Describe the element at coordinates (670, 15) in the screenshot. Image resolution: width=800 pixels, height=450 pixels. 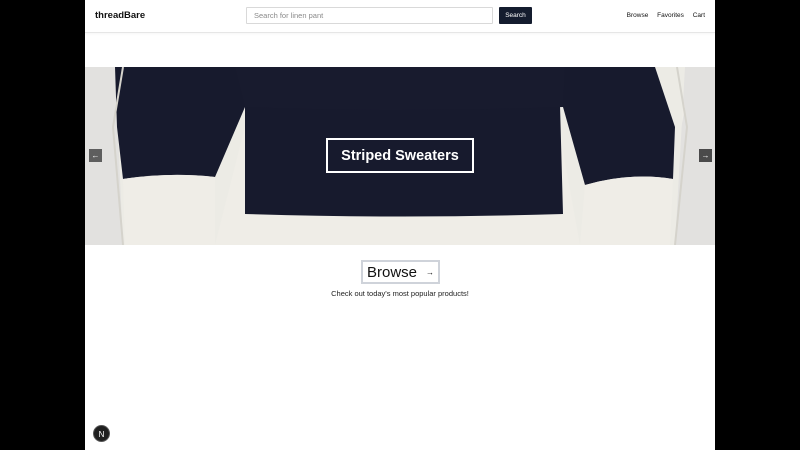
I see `nav-favorites-link: Favorites` at that location.